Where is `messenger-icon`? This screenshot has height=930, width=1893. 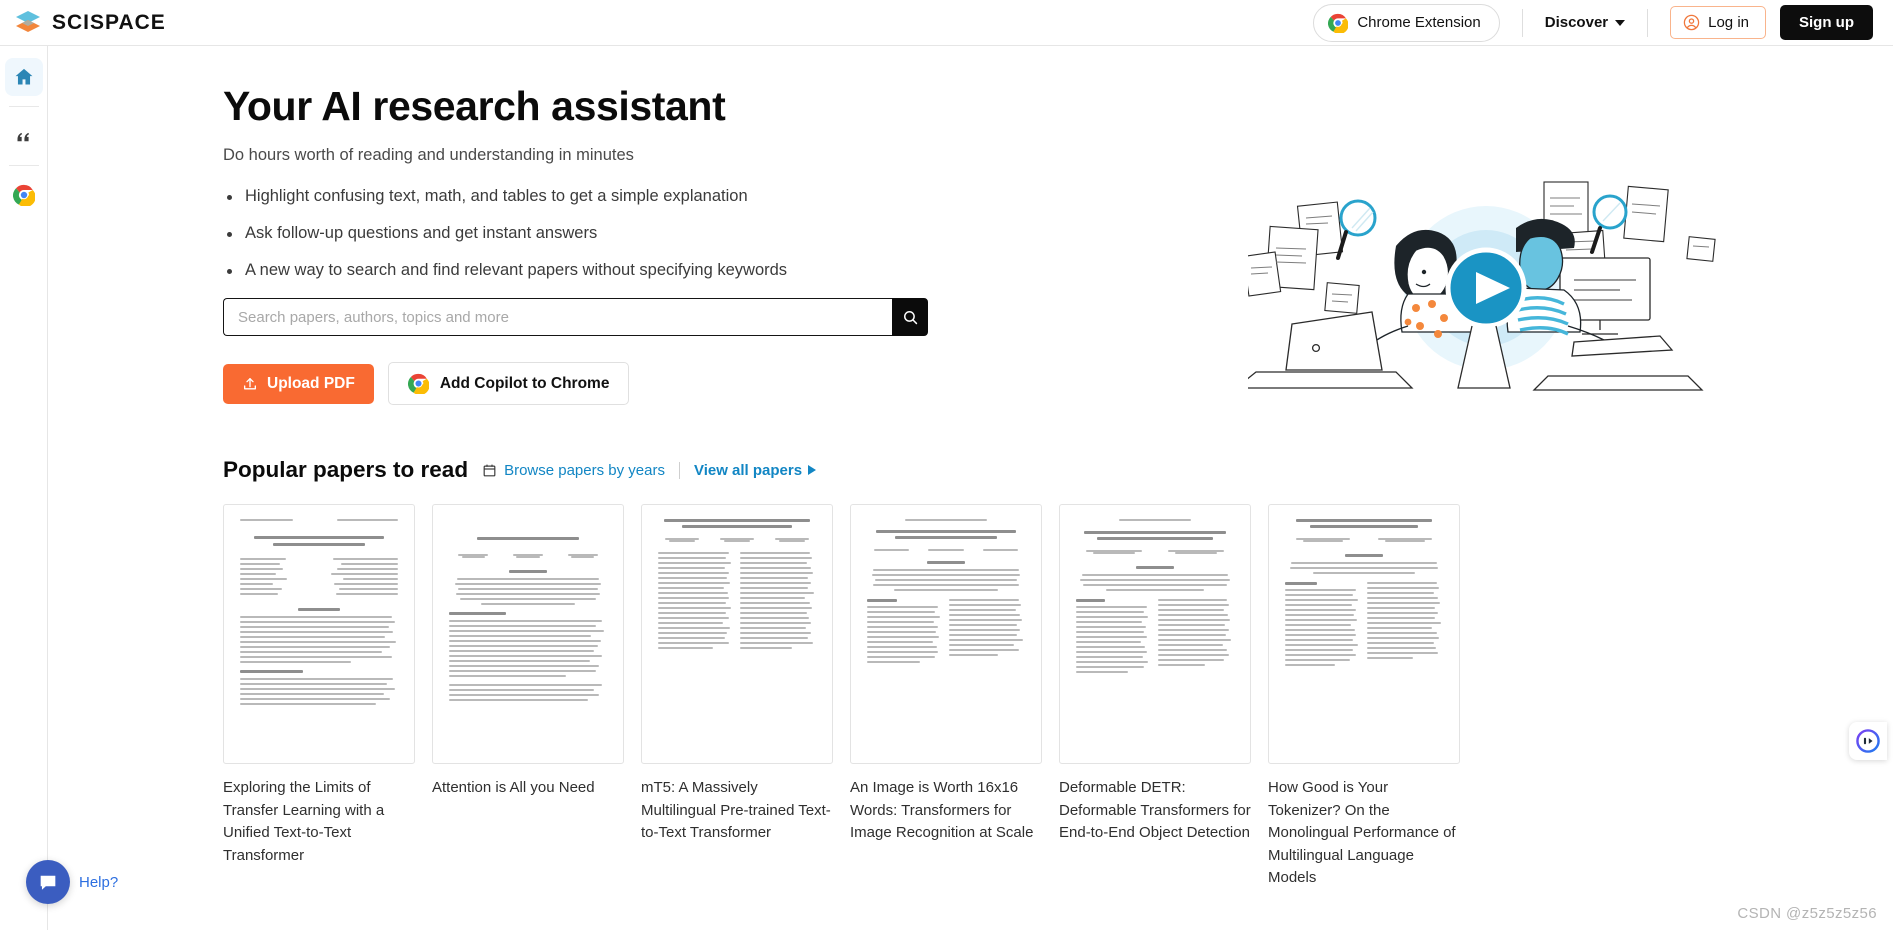 messenger-icon is located at coordinates (1868, 741).